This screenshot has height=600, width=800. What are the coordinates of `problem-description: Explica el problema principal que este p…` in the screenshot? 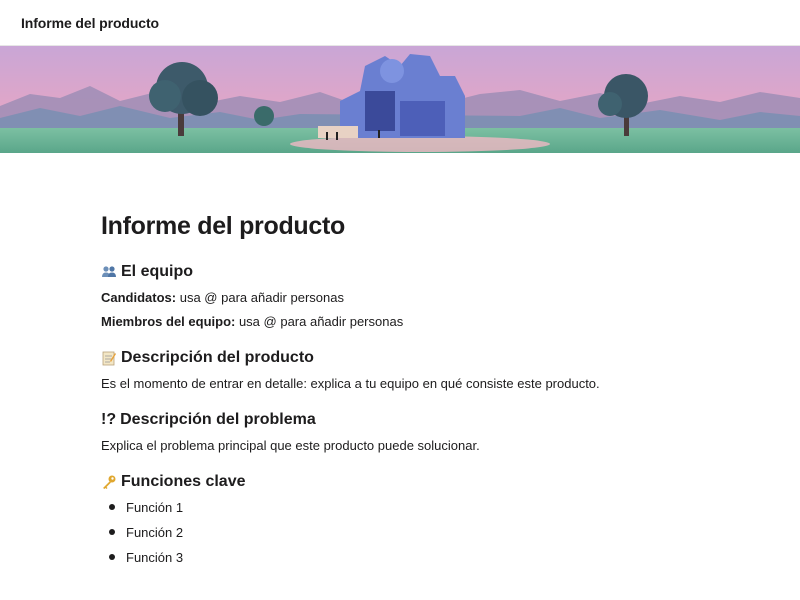 It's located at (401, 445).